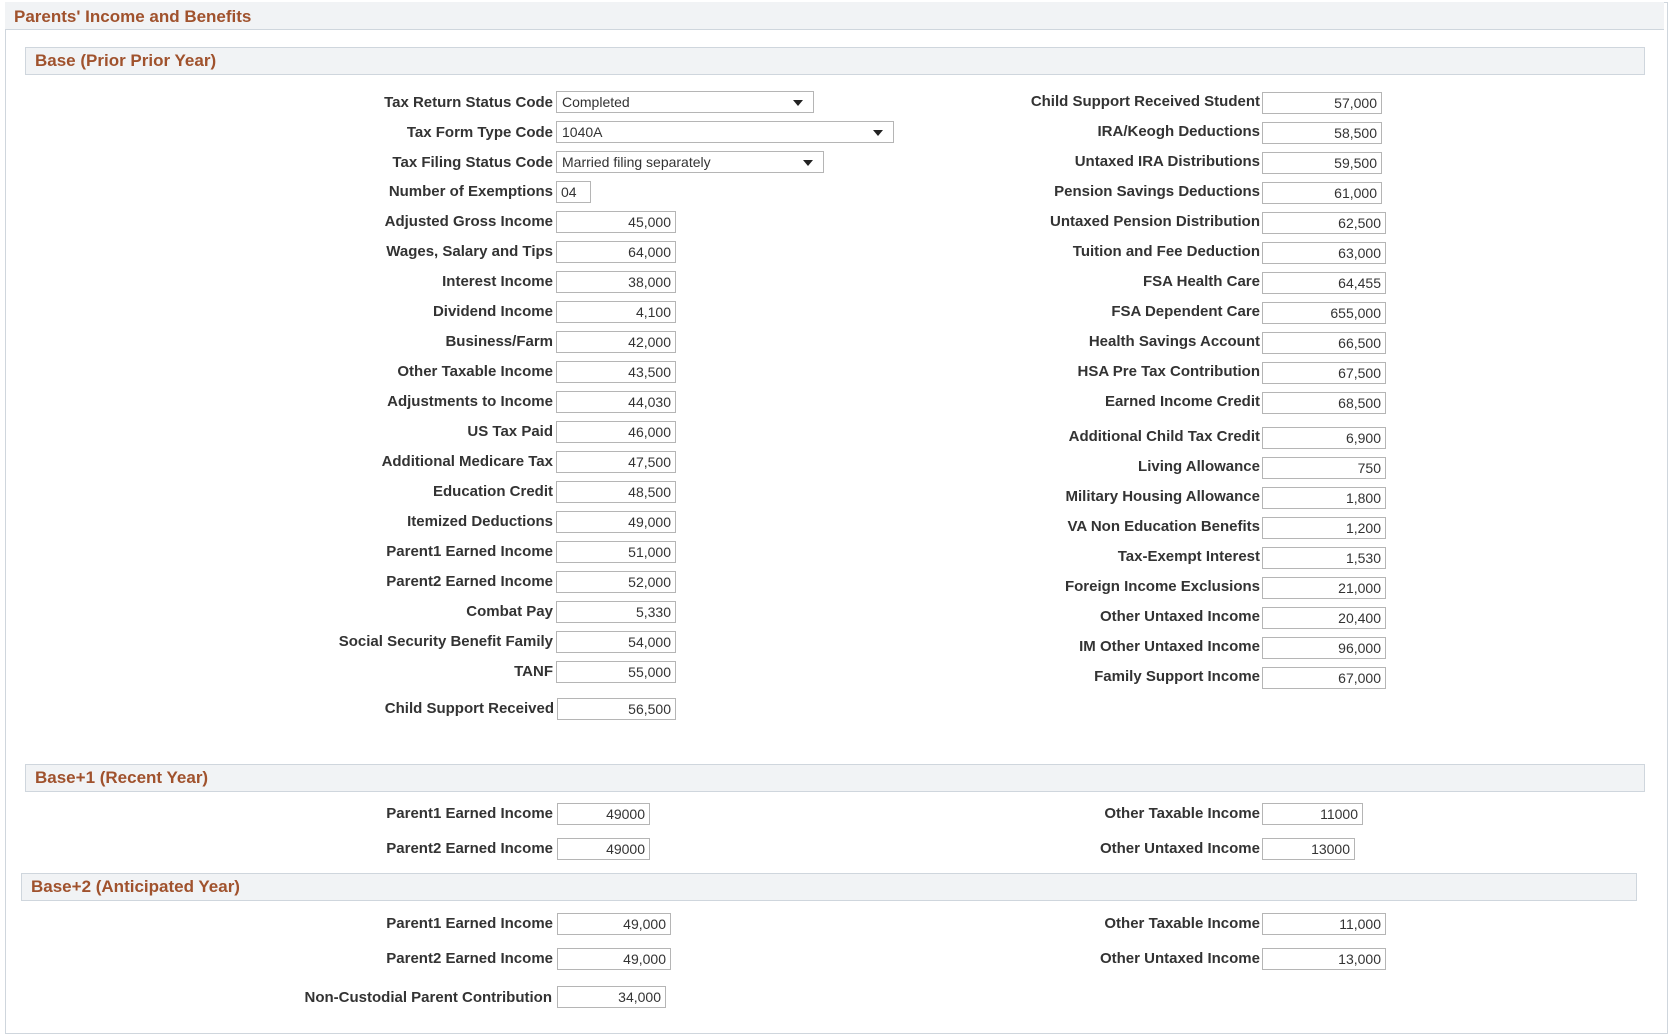  What do you see at coordinates (133, 16) in the screenshot?
I see `page-title: Parents' Income and Benefits` at bounding box center [133, 16].